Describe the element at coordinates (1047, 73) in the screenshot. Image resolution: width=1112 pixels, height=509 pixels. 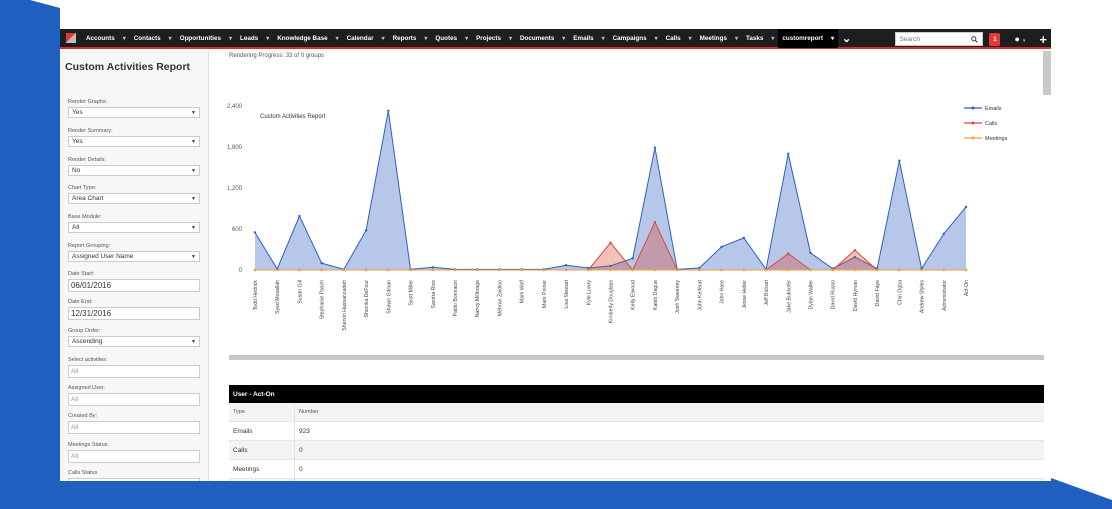
I see `vertical-scrollbar` at that location.